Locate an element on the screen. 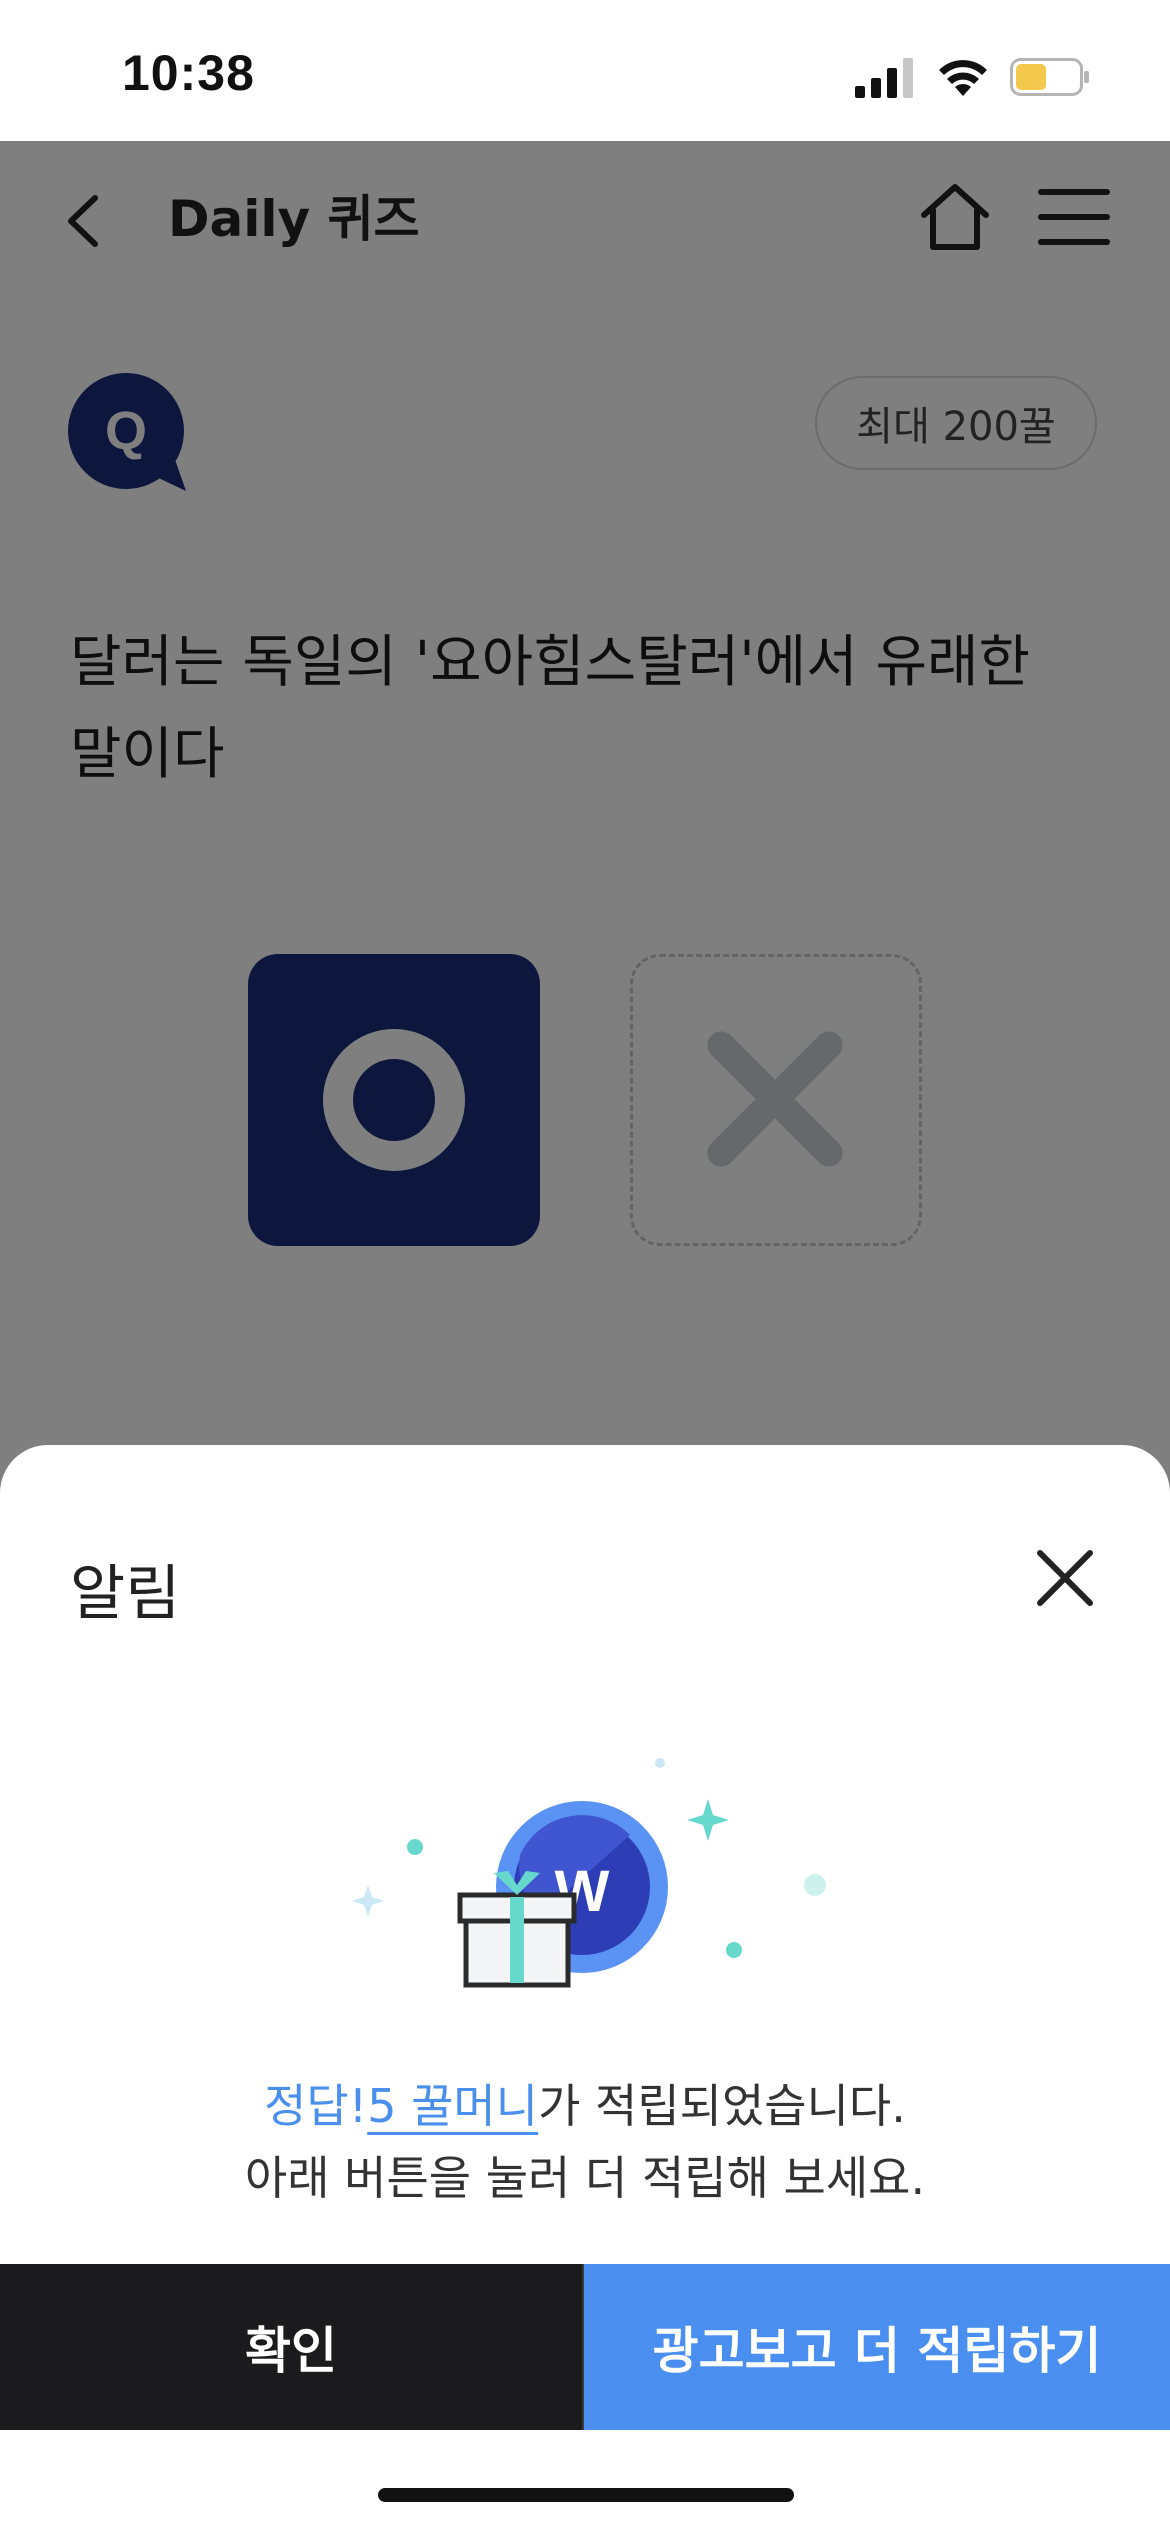  status-time: 10:38 is located at coordinates (188, 73).